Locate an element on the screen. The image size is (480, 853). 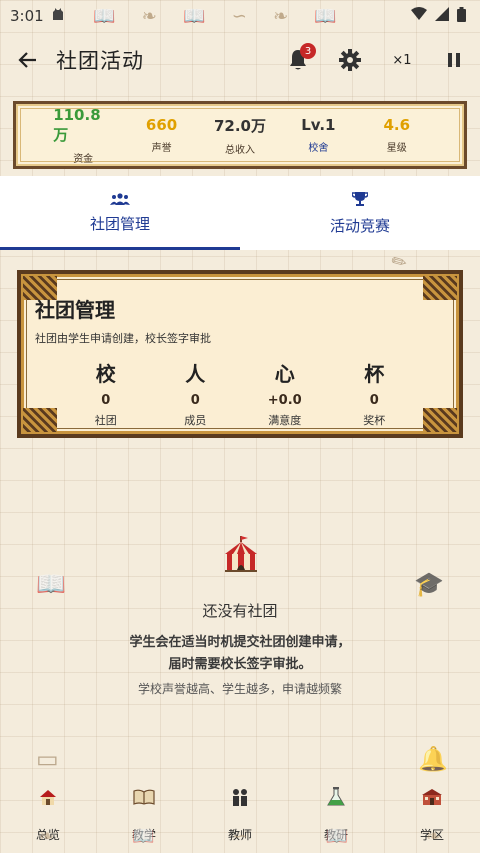
nav-overview: 总览 is located at coordinates (48, 811).